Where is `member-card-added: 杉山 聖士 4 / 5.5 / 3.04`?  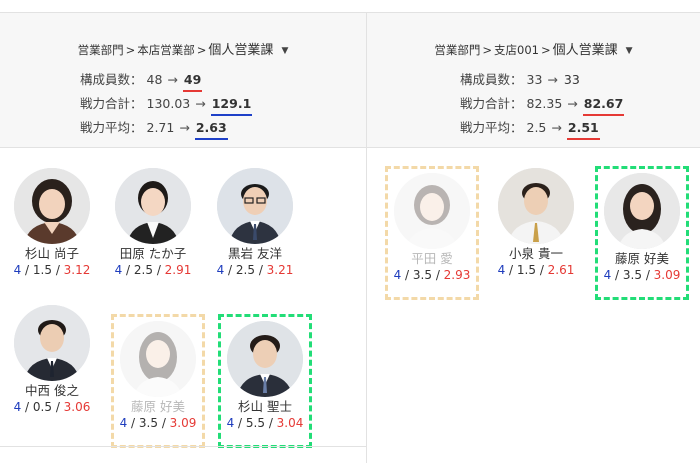
member-card-added: 杉山 聖士 4 / 5.5 / 3.04 is located at coordinates (265, 381).